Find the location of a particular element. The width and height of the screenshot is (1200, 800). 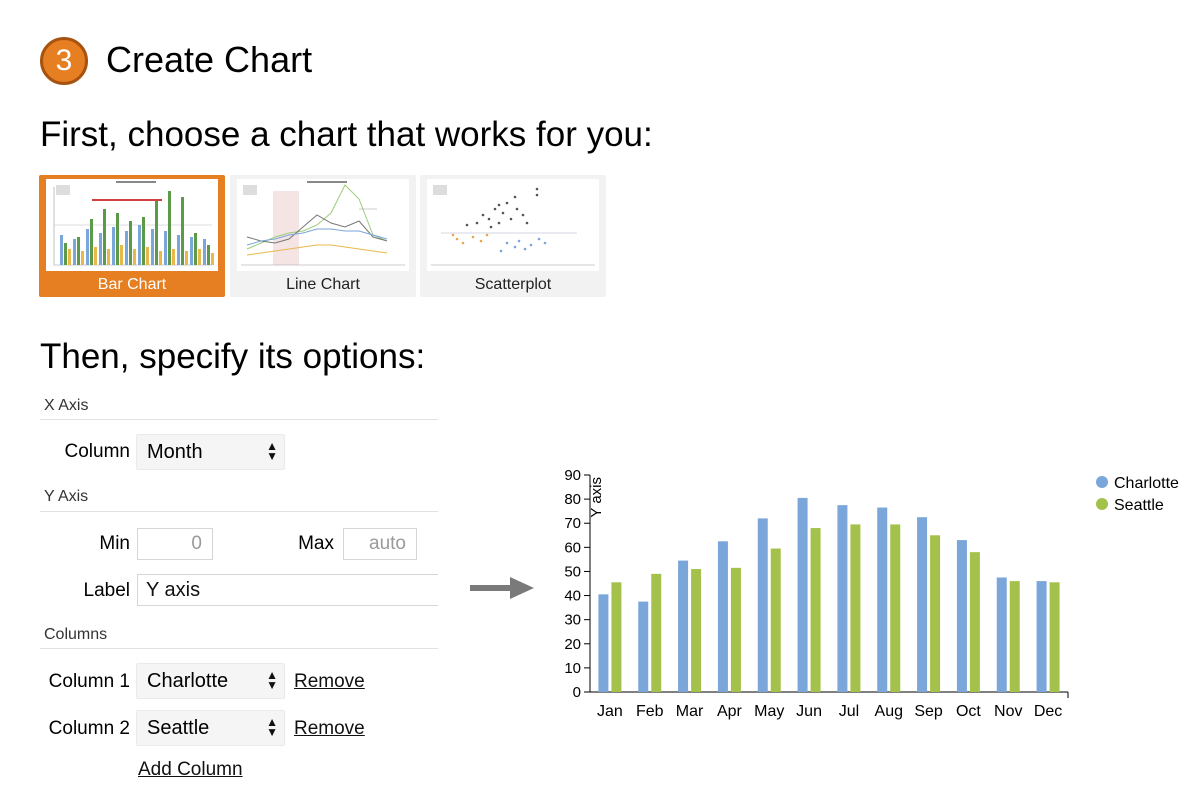

y-label-label: Label is located at coordinates (107, 590).